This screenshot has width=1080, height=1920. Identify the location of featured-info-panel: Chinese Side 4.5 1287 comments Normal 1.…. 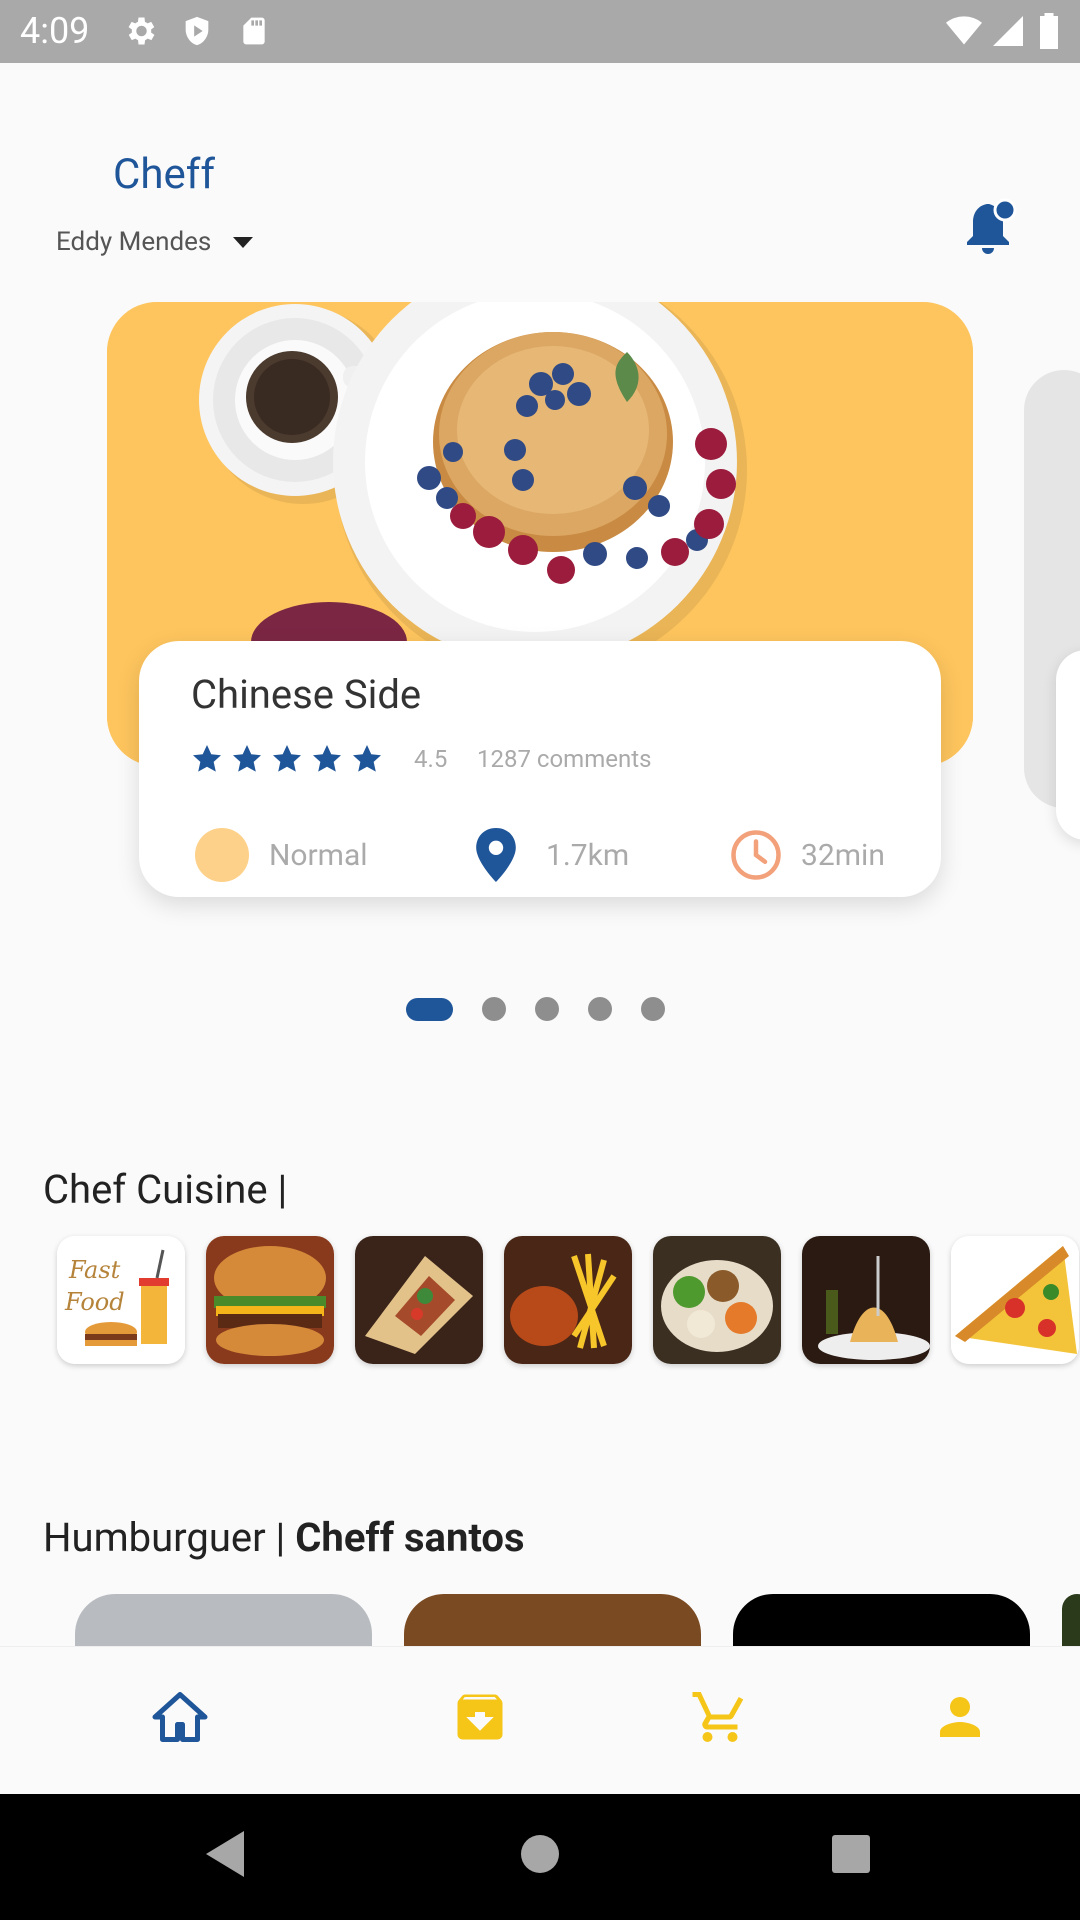
(540, 769).